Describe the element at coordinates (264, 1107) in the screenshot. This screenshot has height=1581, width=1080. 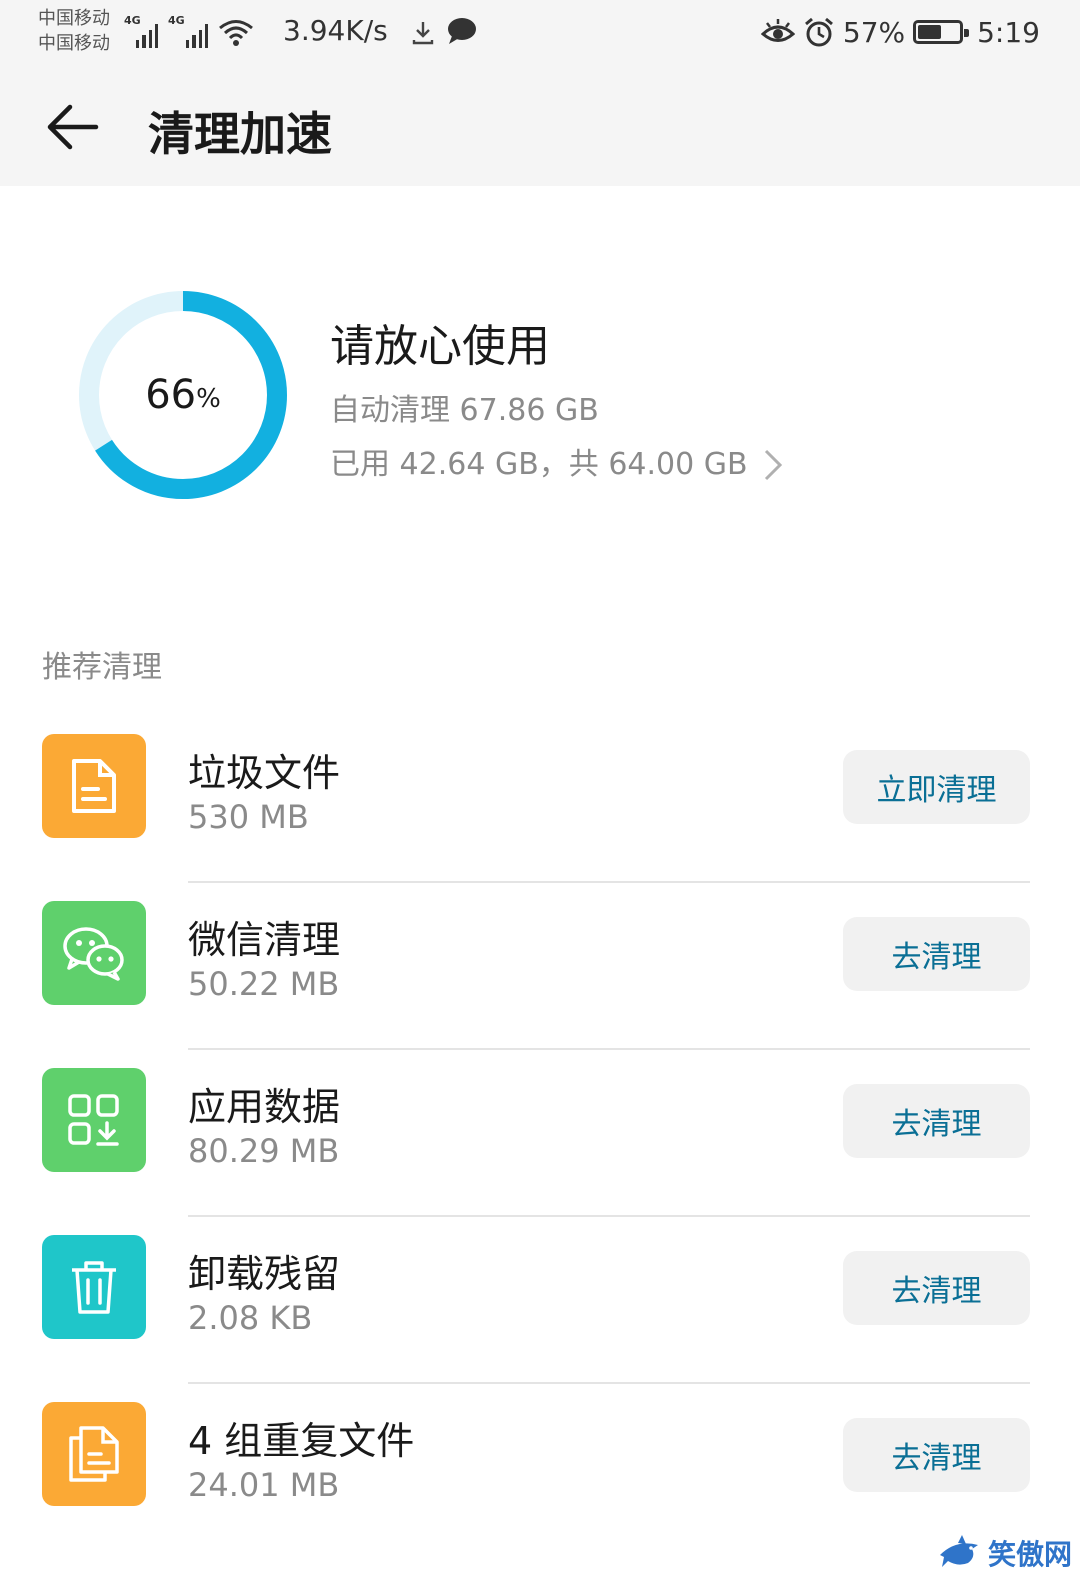
I see `item-name: 应用数据` at that location.